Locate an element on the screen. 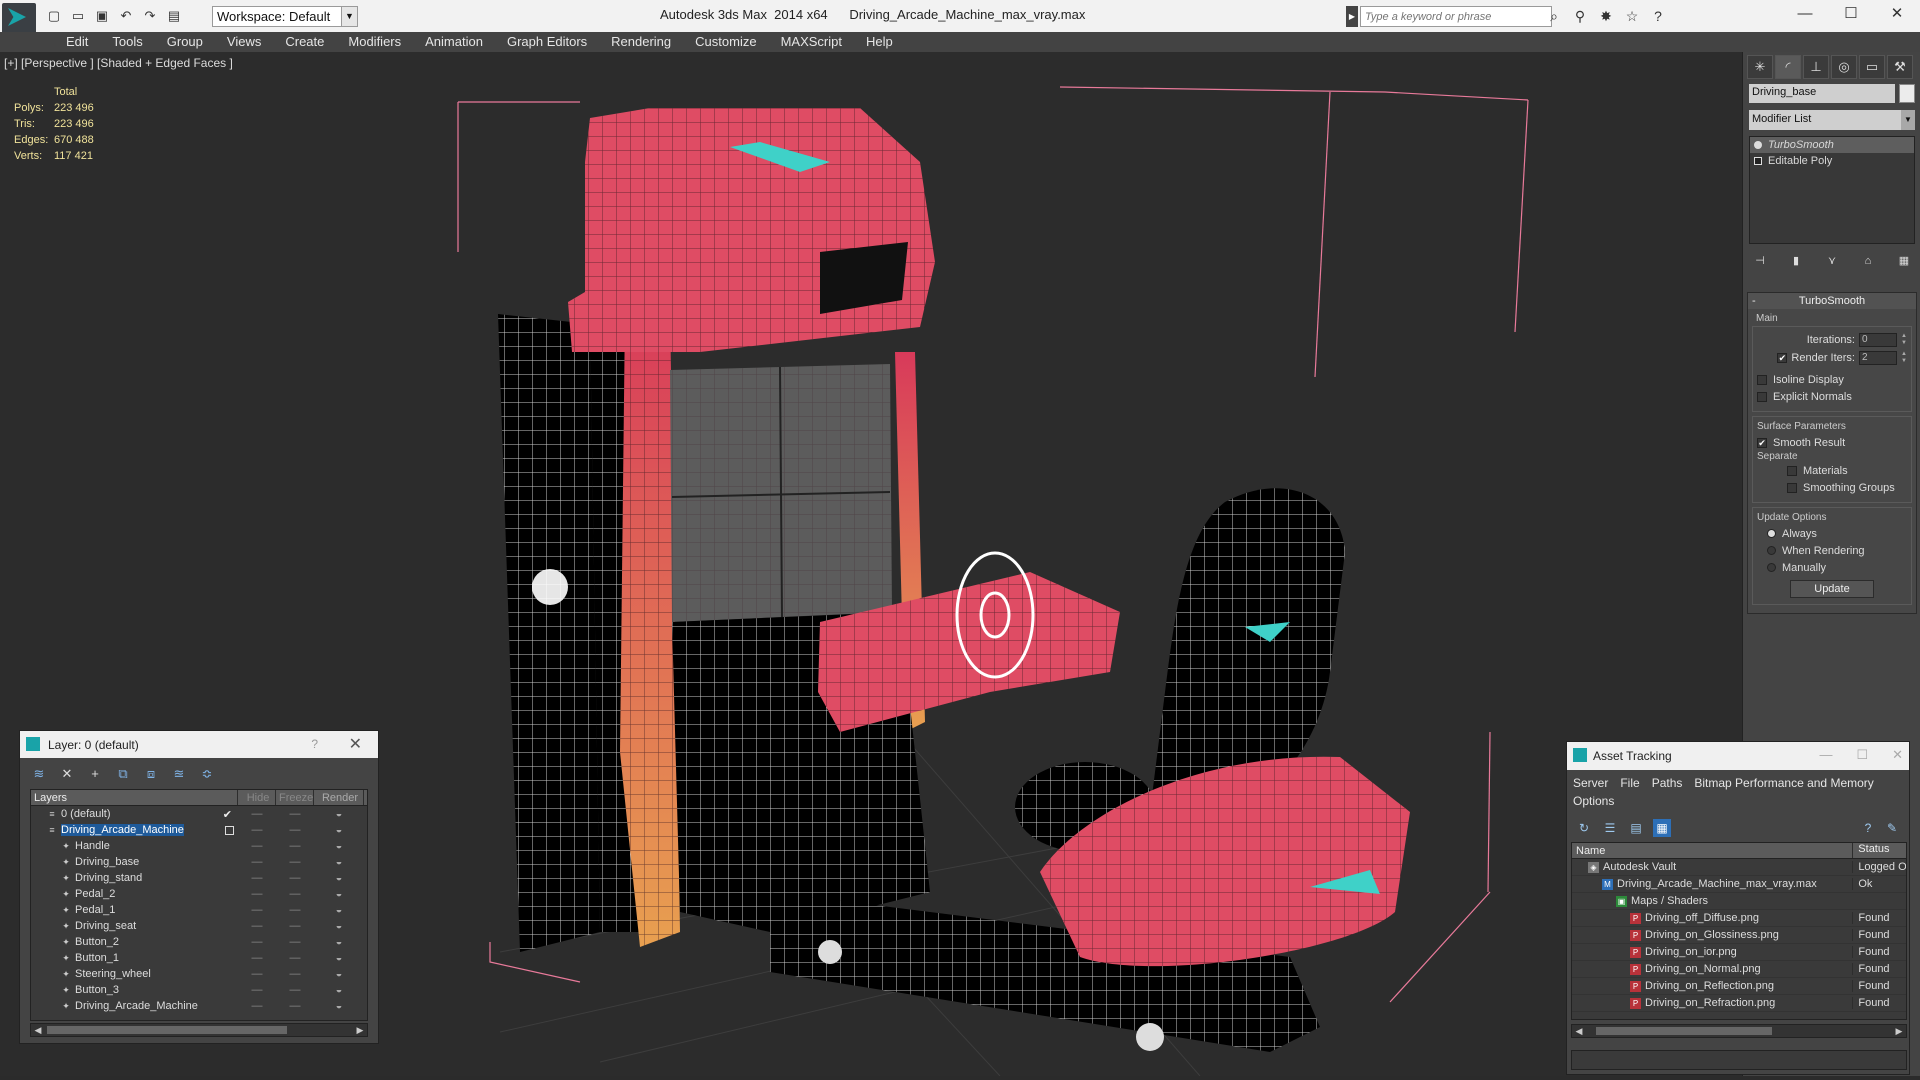 Image resolution: width=1920 pixels, height=1080 pixels. isoline-checkbox is located at coordinates (1762, 379).